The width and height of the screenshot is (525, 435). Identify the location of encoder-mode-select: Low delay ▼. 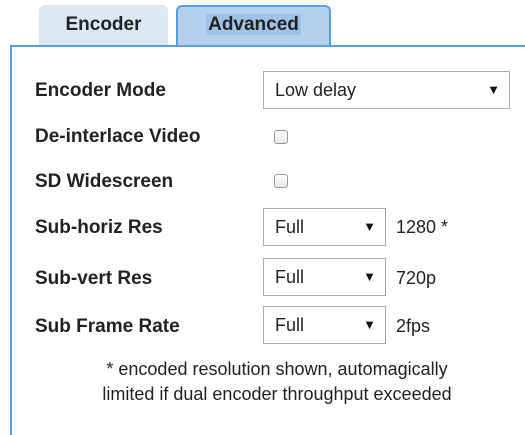
(386, 90).